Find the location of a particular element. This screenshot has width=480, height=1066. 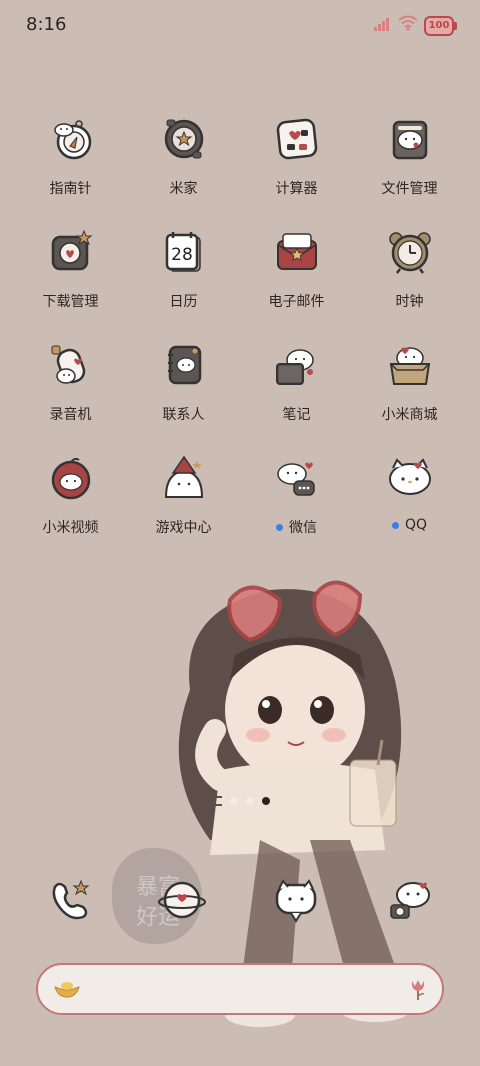

signal-icon is located at coordinates (381, 24).